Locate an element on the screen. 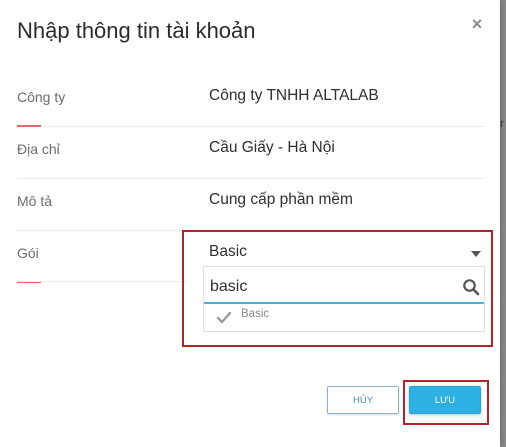 This screenshot has height=447, width=506. company-row: Công ty Công ty TNHH ALTALAB is located at coordinates (251, 101).